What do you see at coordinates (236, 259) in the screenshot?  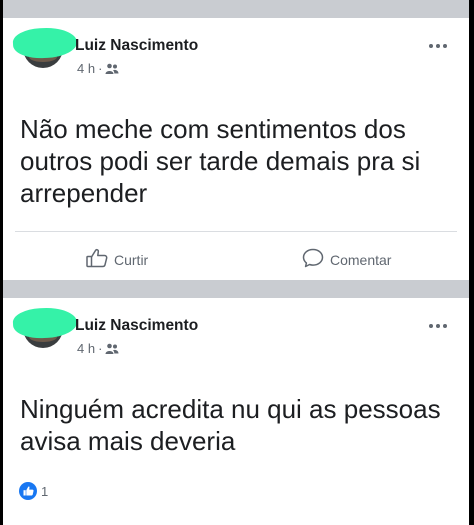 I see `action-bar: Curtir Comentar` at bounding box center [236, 259].